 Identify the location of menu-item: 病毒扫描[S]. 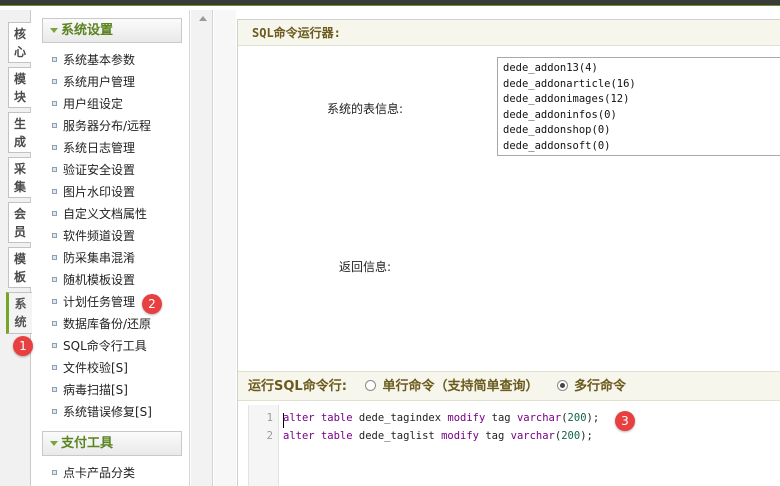
(90, 390).